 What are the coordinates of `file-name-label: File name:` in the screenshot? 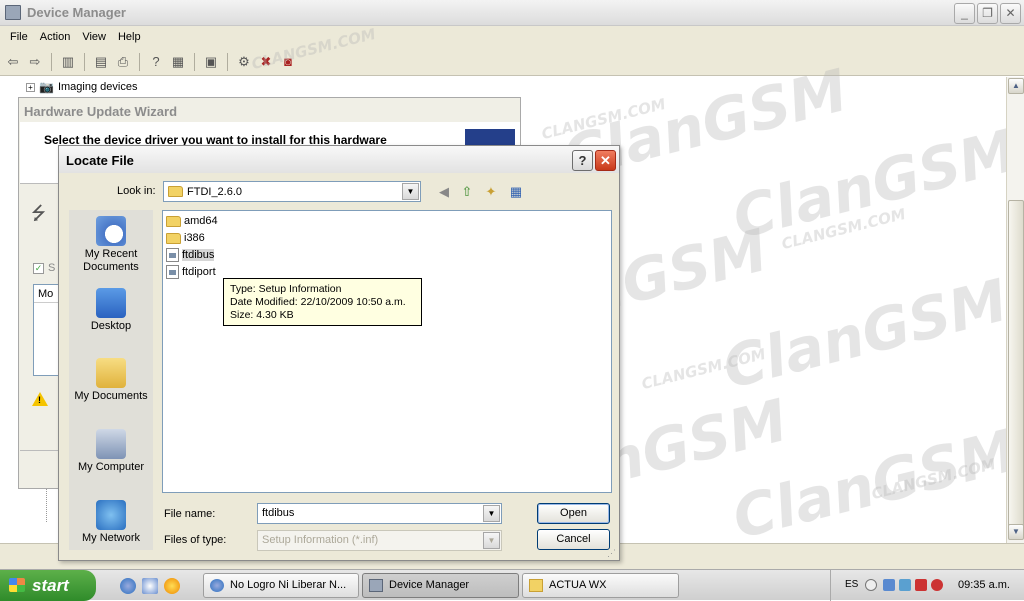 It's located at (190, 514).